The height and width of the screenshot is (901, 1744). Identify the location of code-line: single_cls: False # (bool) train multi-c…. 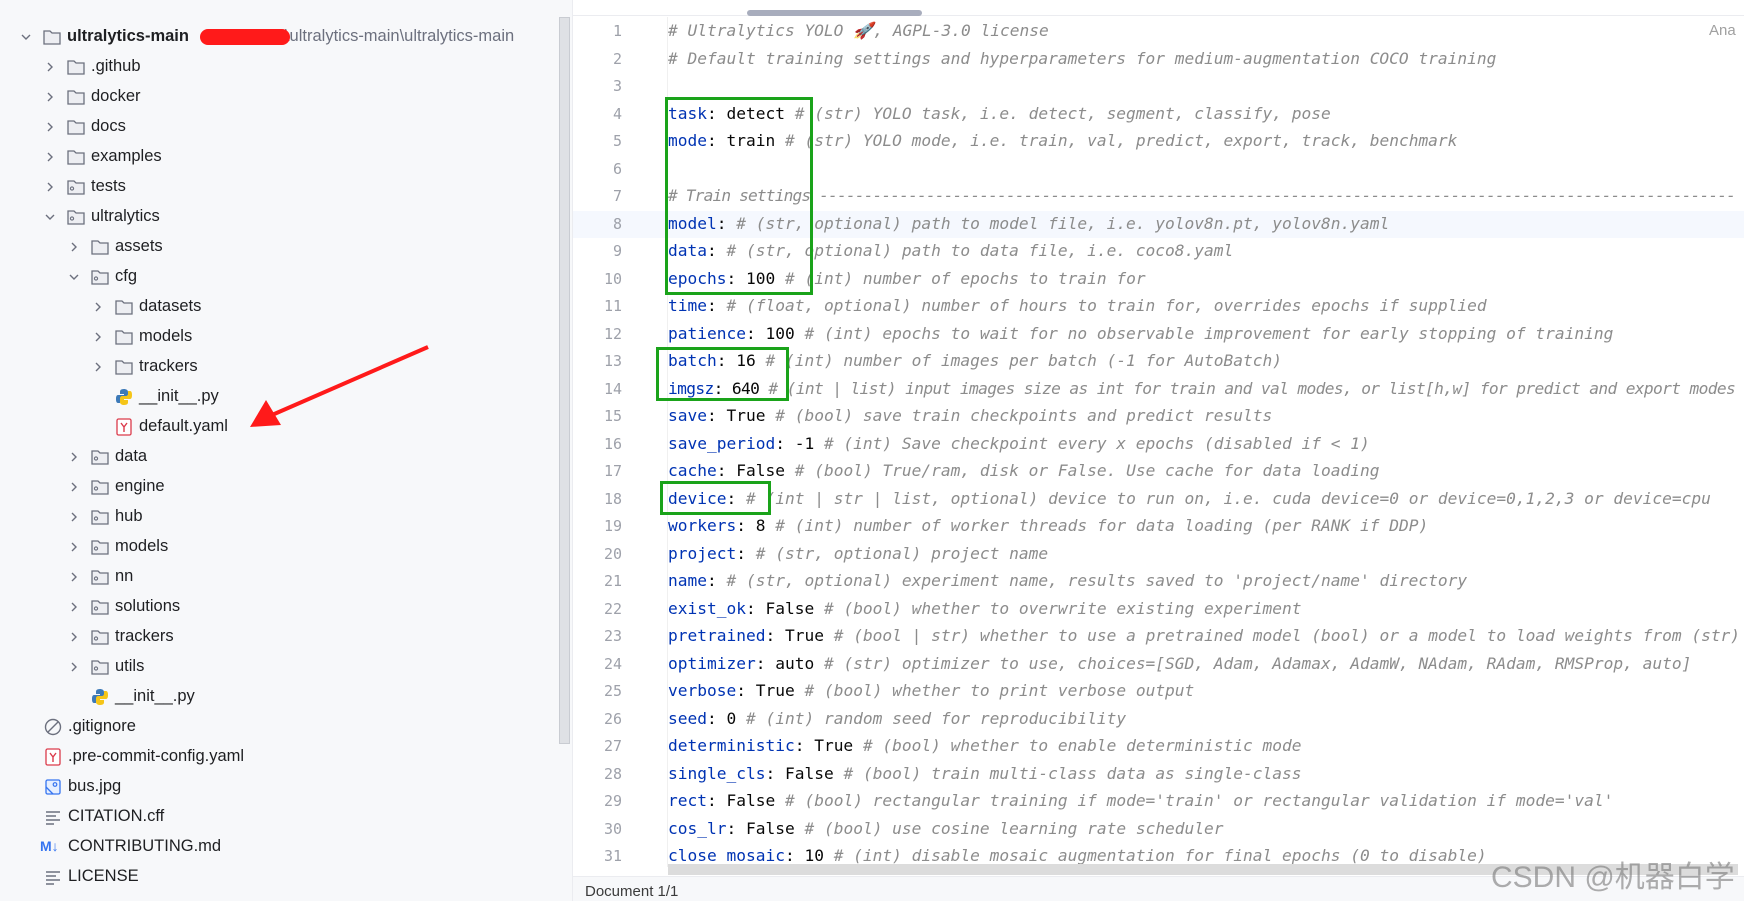
(985, 773).